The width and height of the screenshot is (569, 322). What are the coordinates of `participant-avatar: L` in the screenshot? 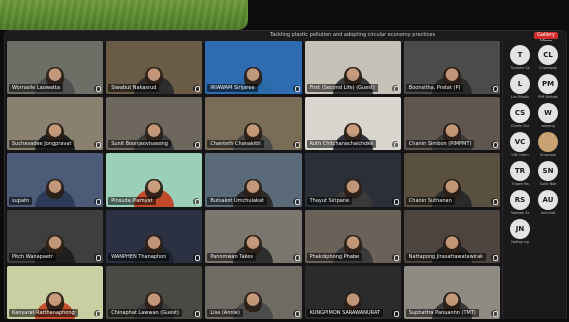 It's located at (520, 84).